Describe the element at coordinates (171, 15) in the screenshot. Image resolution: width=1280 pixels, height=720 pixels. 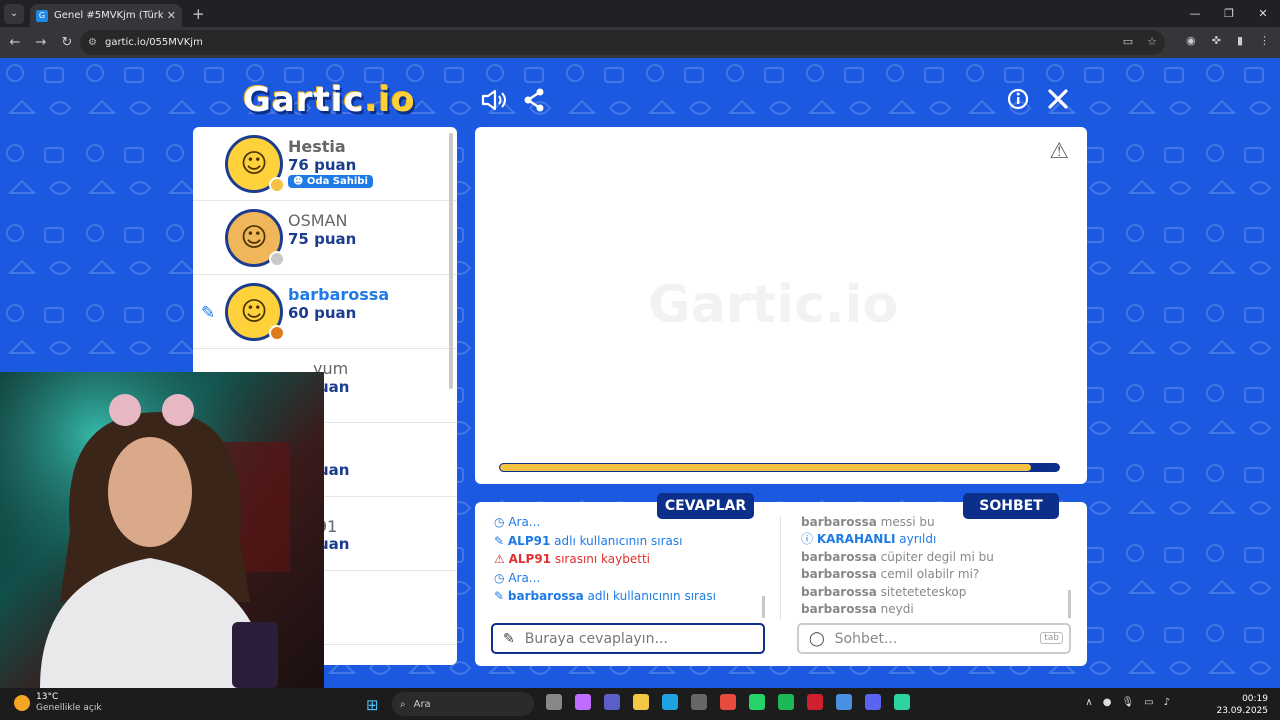
I see `tab-close-icon: ✕` at that location.